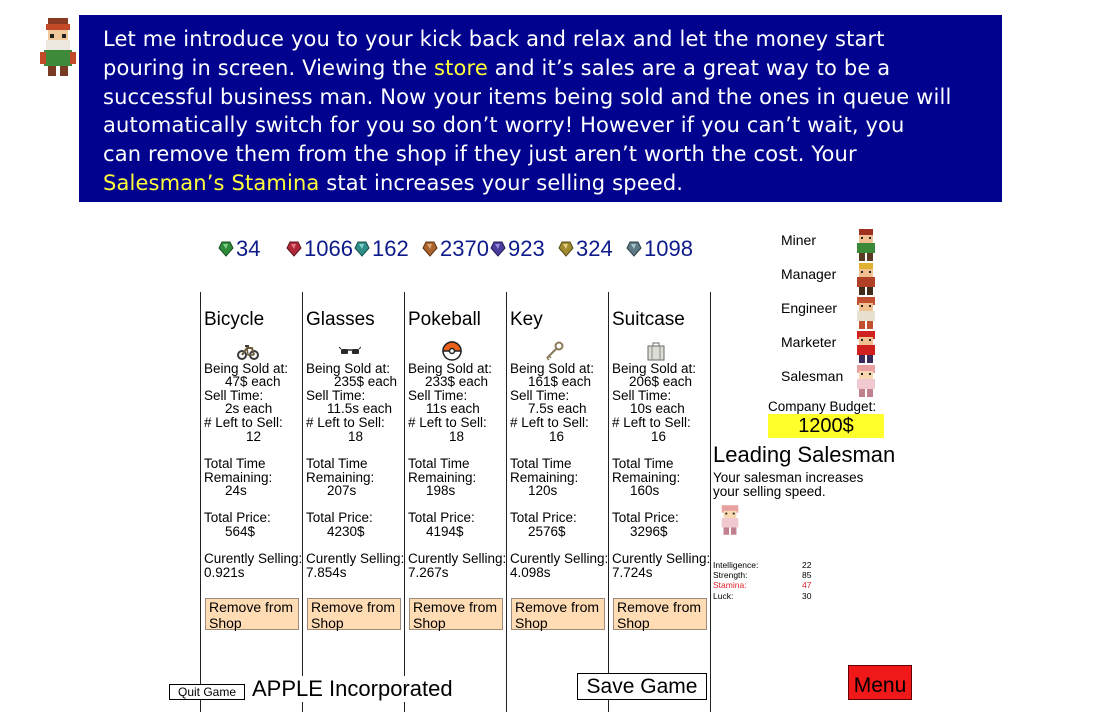 The height and width of the screenshot is (712, 1100). What do you see at coordinates (457, 436) in the screenshot?
I see `left-to-sell-value: 18` at bounding box center [457, 436].